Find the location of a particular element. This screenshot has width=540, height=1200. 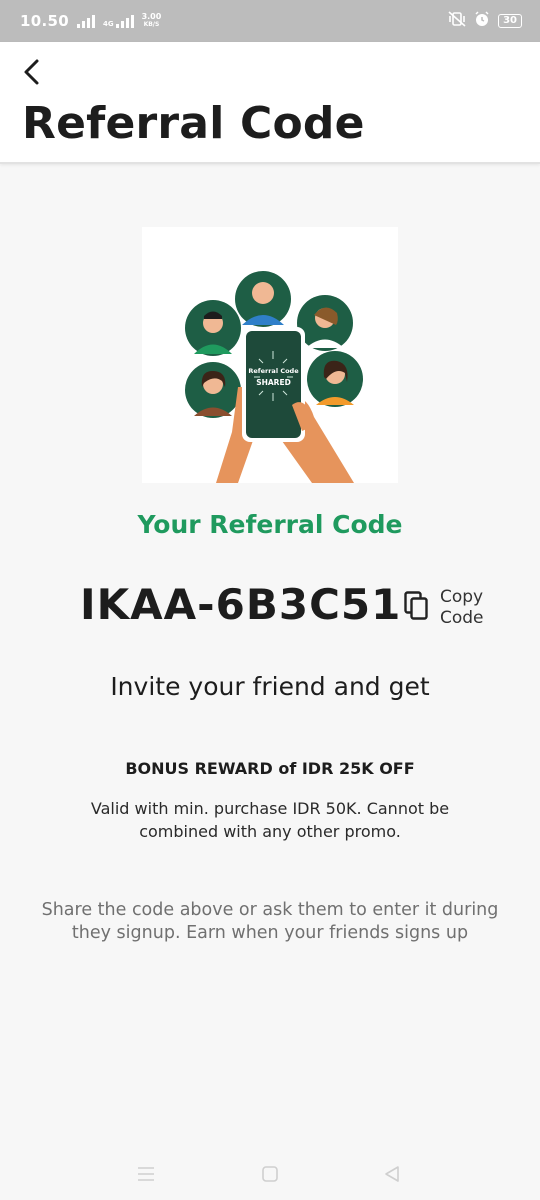

network-speed: 3.00 KB/S is located at coordinates (152, 21).